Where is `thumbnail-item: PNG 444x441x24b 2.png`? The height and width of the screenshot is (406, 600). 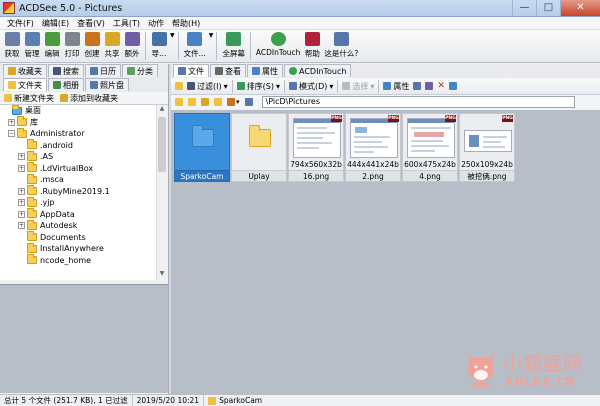
thumbnail-item: PNG 444x441x24b 2.png is located at coordinates (373, 147).